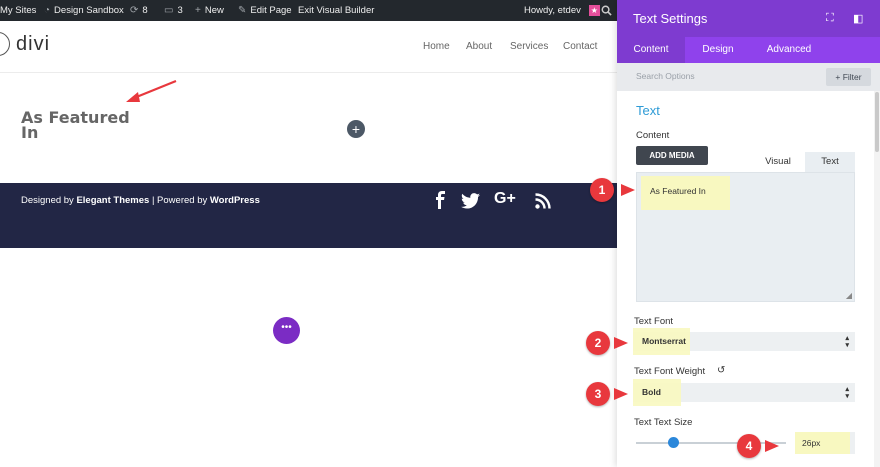 Image resolution: width=880 pixels, height=467 pixels. What do you see at coordinates (651, 392) in the screenshot?
I see `font-weight-value: Bold` at bounding box center [651, 392].